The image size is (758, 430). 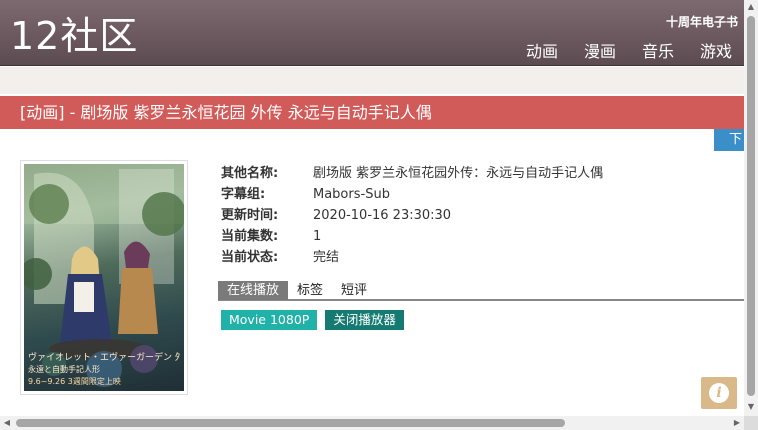 I want to click on close-player-button: 关闭播放器, so click(x=364, y=320).